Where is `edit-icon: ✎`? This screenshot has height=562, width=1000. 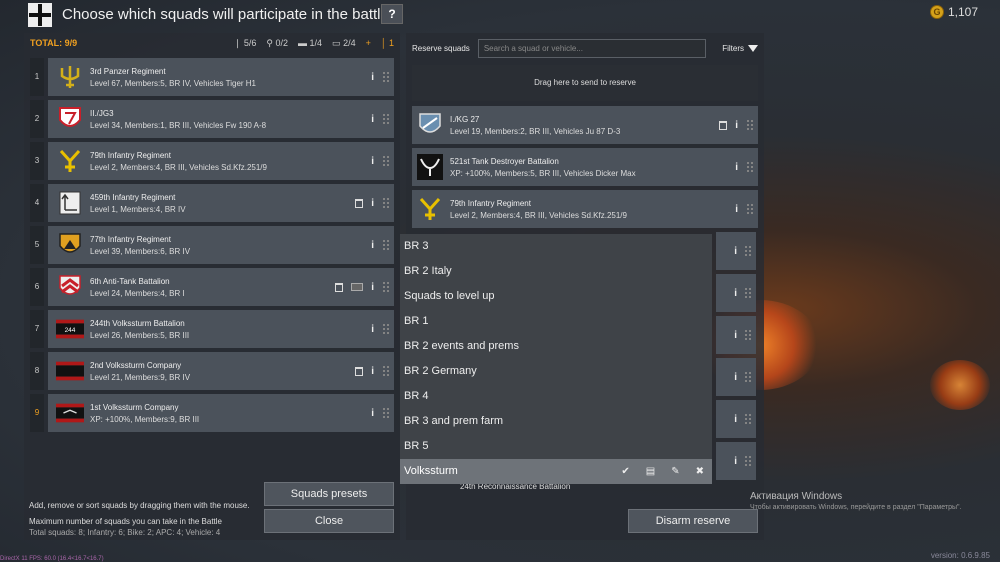
edit-icon: ✎ is located at coordinates (675, 471).